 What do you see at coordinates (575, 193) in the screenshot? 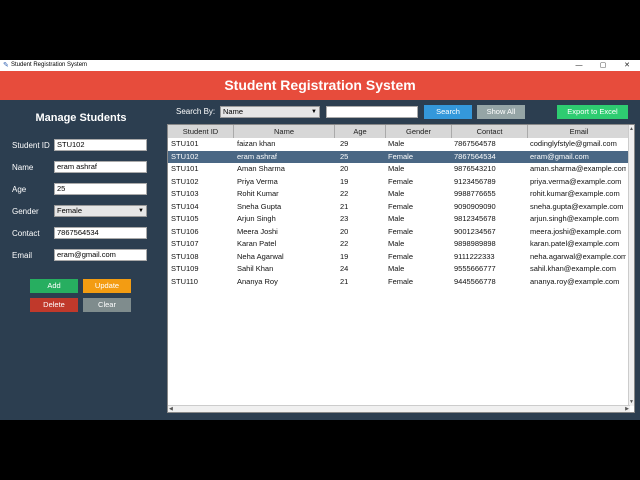
I see `table-cell: rohit.kumar@example.com` at bounding box center [575, 193].